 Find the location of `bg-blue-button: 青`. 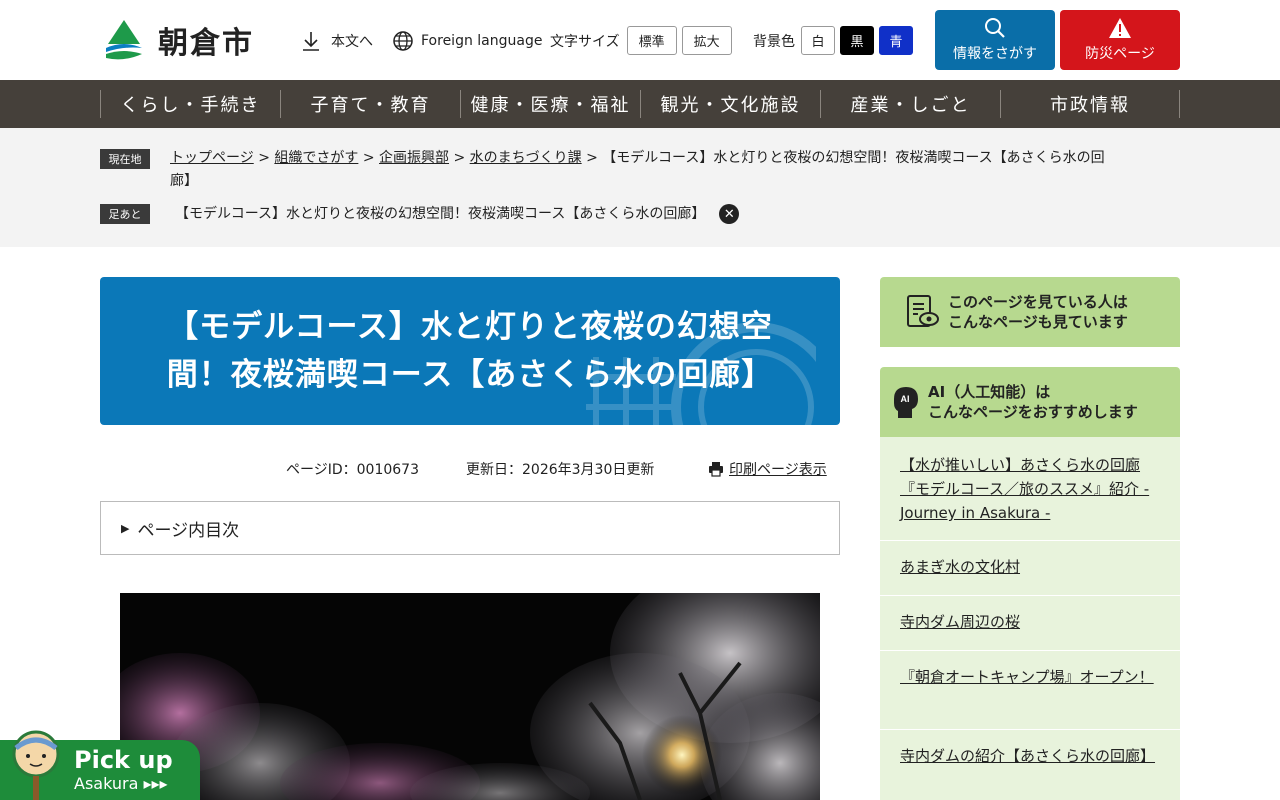

bg-blue-button: 青 is located at coordinates (896, 40).